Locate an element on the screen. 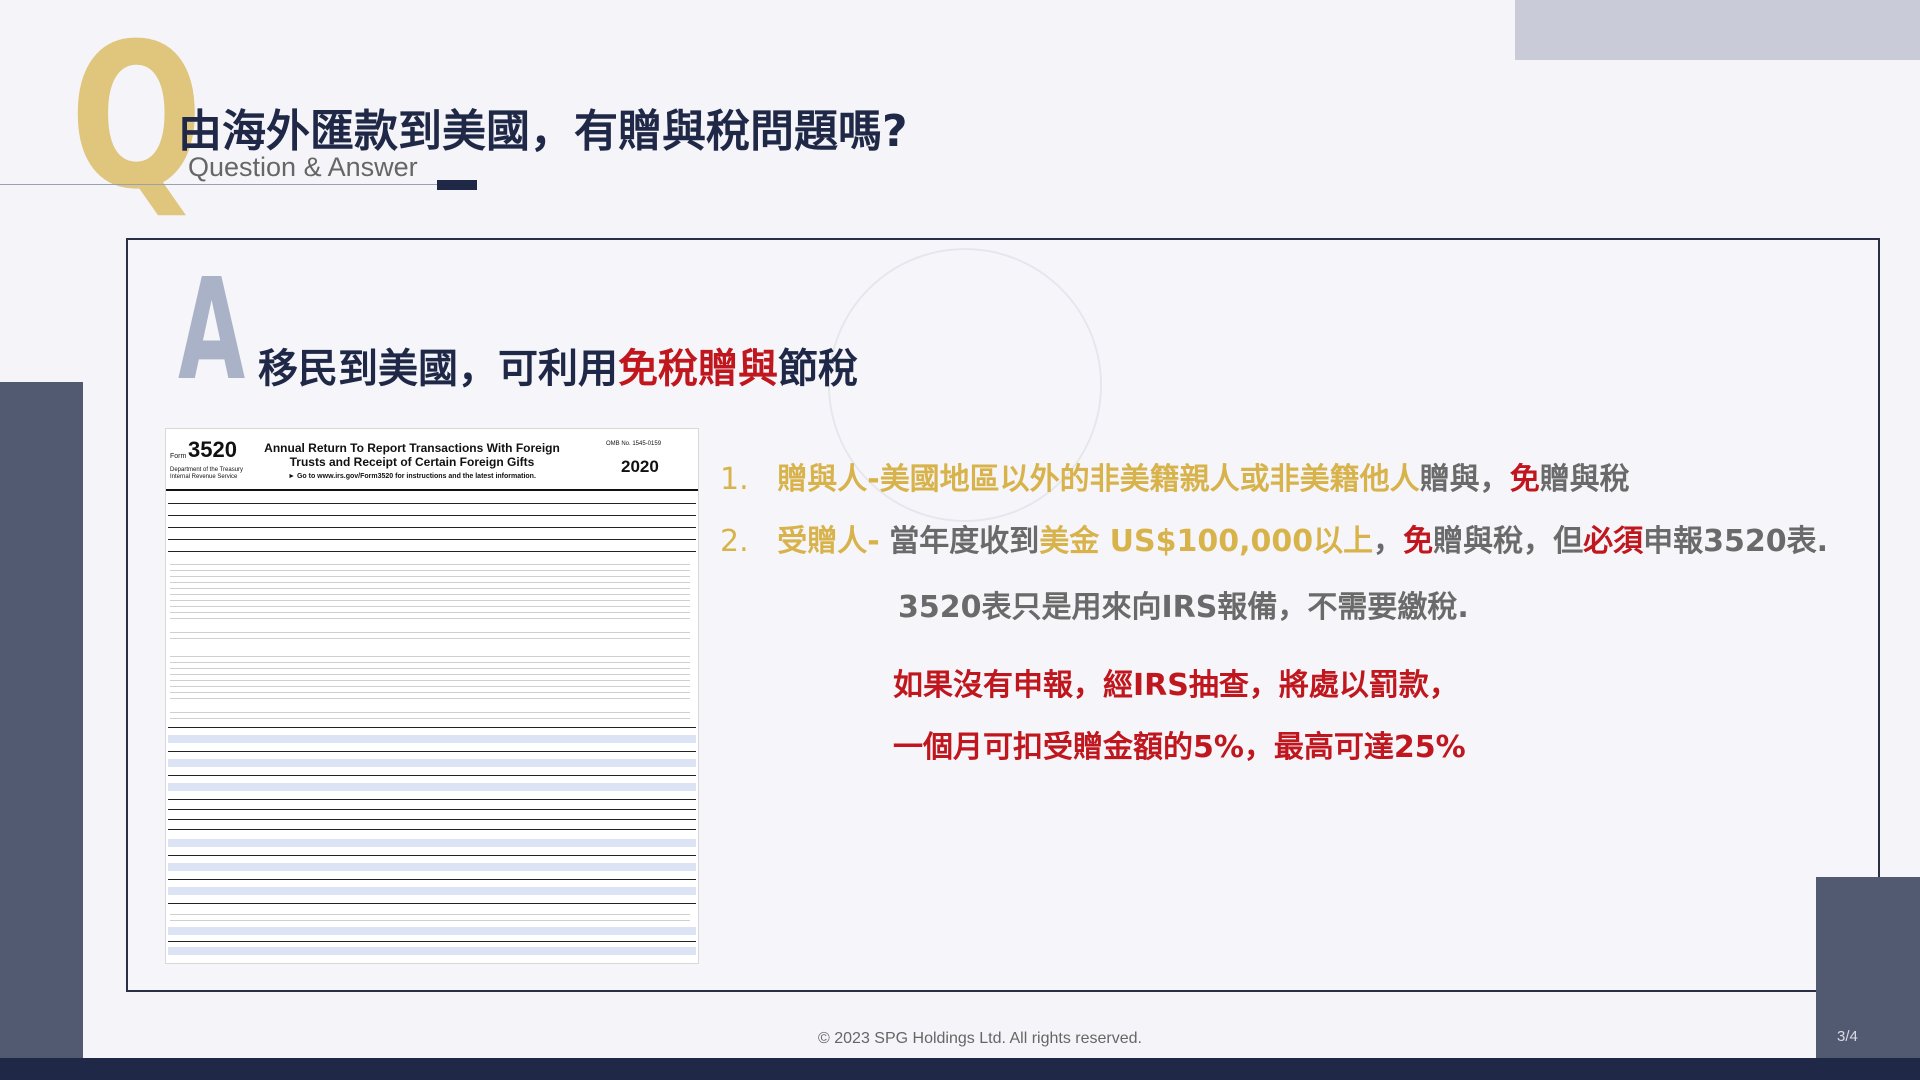  item-text: ， is located at coordinates (1388, 541).